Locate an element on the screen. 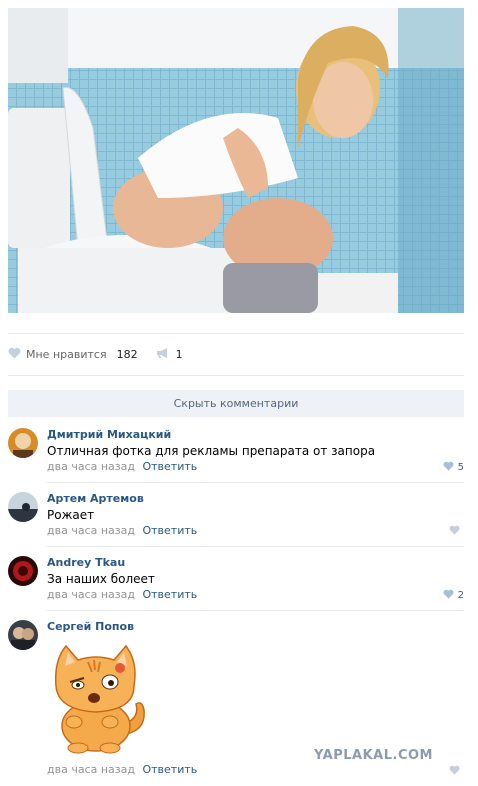  comment-author: Дмитрий Михацкий is located at coordinates (252, 434).